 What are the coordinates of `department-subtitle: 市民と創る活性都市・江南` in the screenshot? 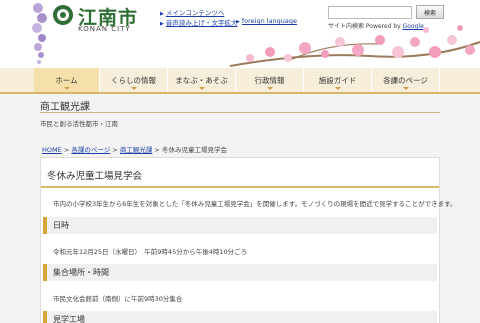 It's located at (79, 124).